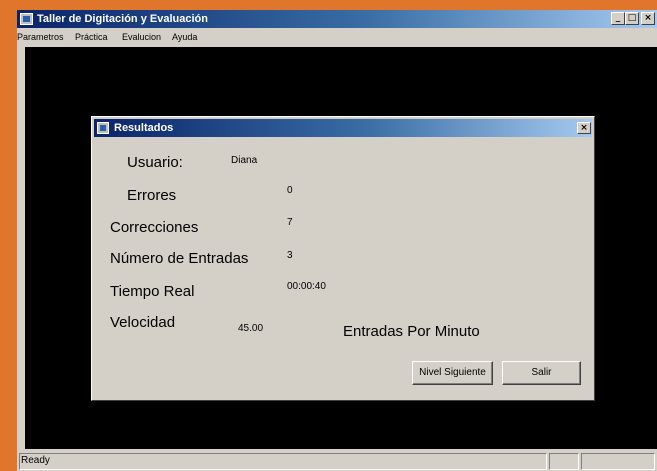  What do you see at coordinates (452, 373) in the screenshot?
I see `nivel-siguiente-button: Nivel Siguiente` at bounding box center [452, 373].